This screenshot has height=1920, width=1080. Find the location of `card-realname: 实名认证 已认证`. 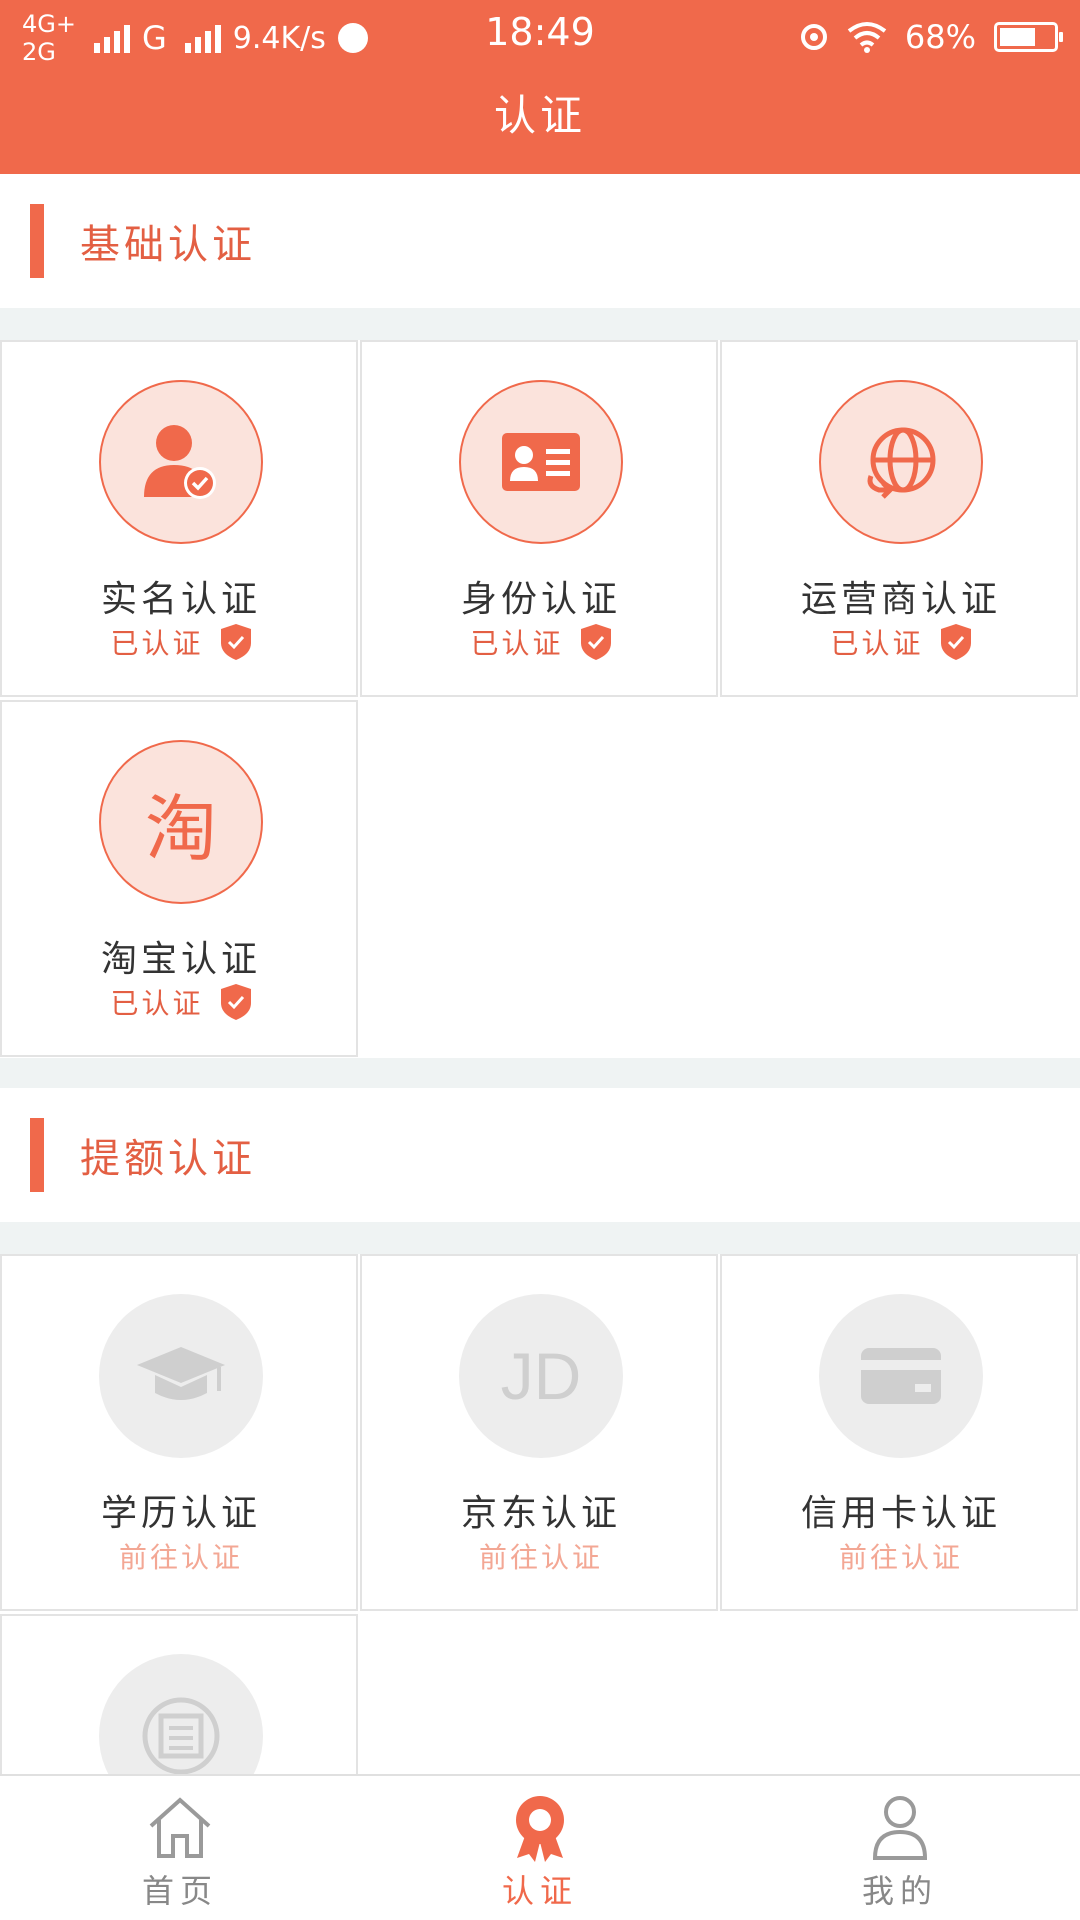

card-realname: 实名认证 已认证 is located at coordinates (179, 518).